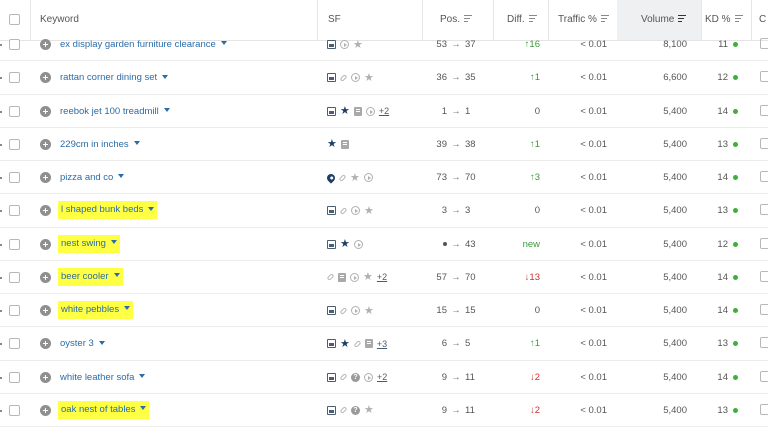 This screenshot has height=431, width=768. I want to click on map-pin-icon, so click(331, 177).